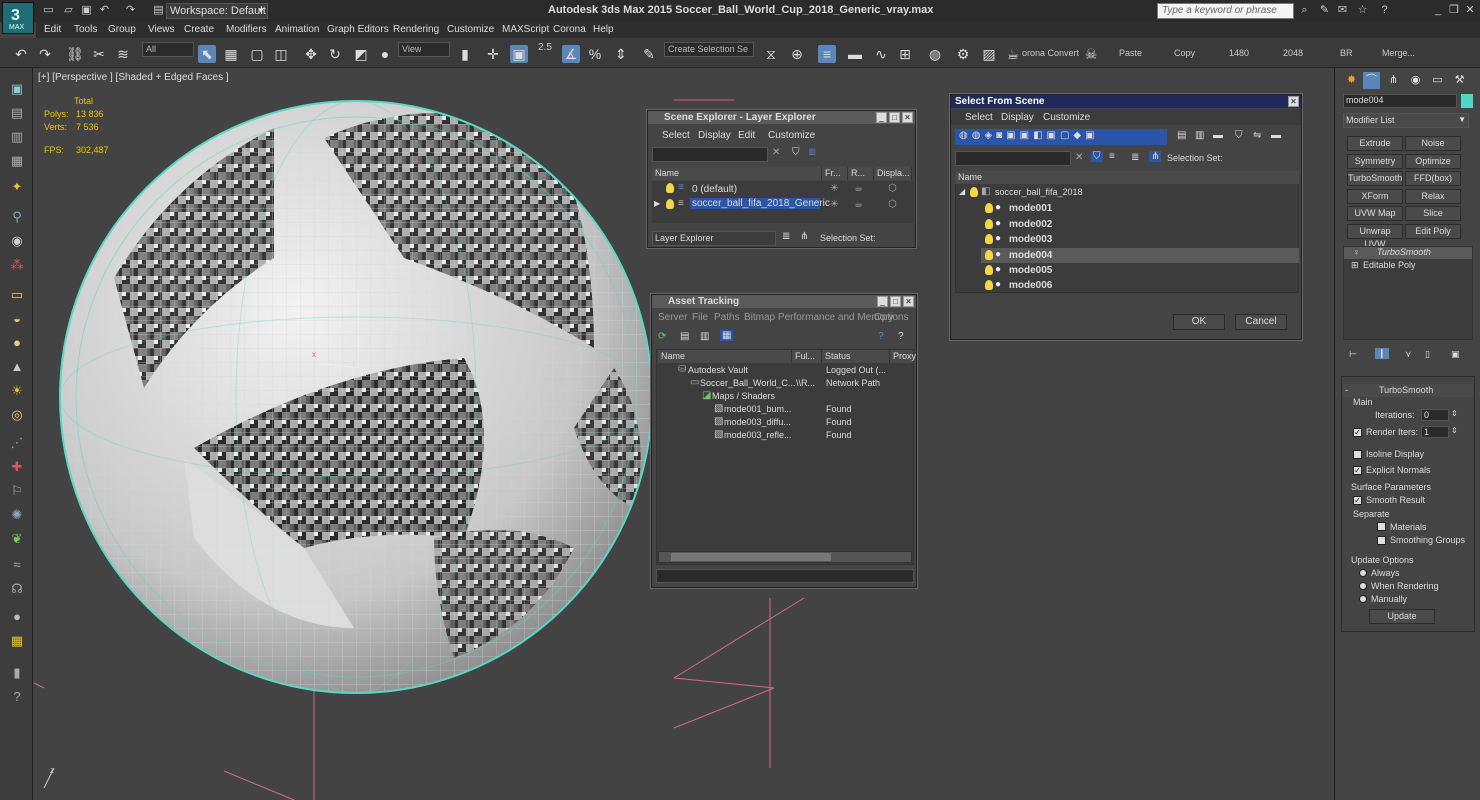  Describe the element at coordinates (1199, 135) in the screenshot. I see `display-none-icon: ▥` at that location.